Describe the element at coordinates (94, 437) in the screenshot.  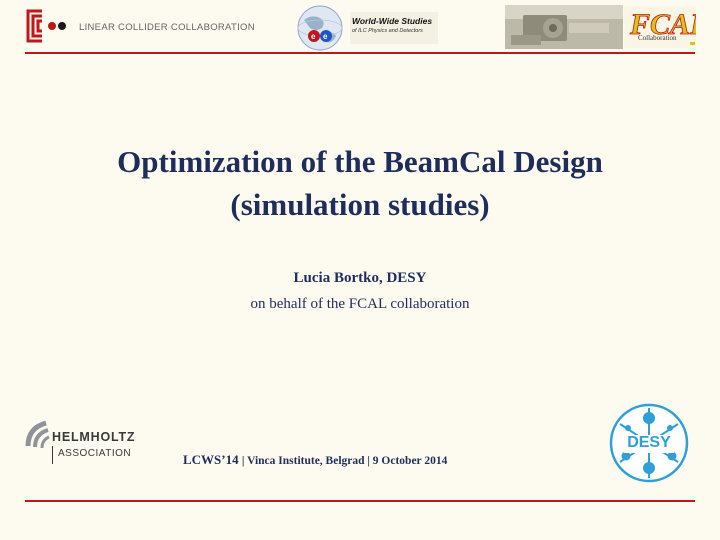
I see `helmholtz-logo-line1: HELMHOLTZ` at that location.